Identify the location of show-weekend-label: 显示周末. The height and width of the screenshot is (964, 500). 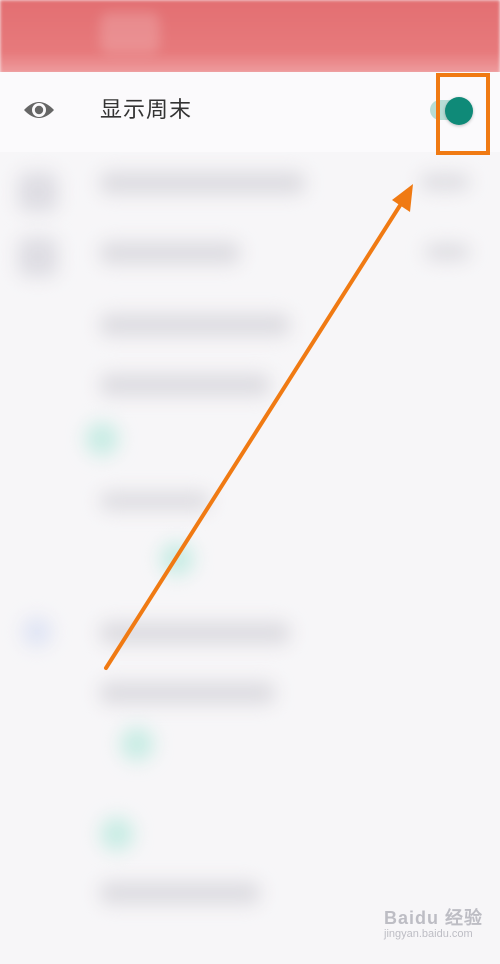
(146, 109).